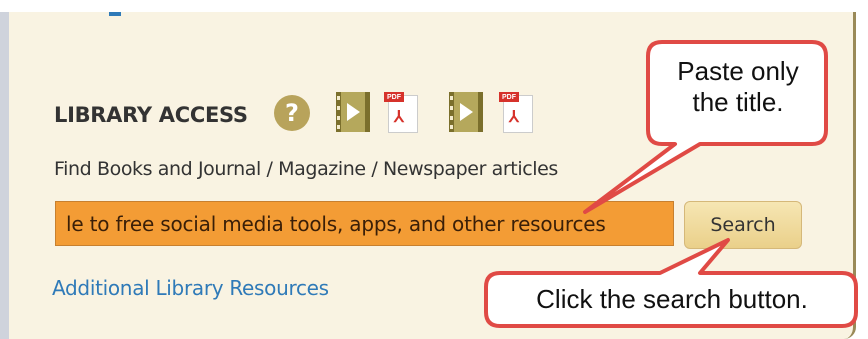 The height and width of the screenshot is (339, 868). I want to click on paste-callout-line1: Paste only, so click(738, 71).